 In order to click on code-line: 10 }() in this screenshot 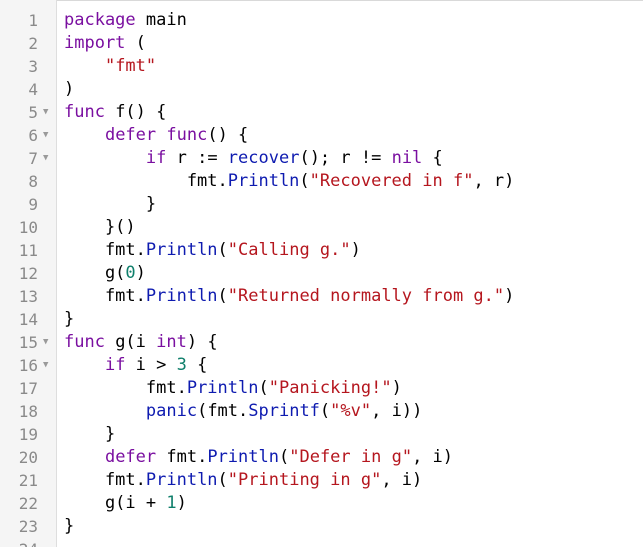, I will do `click(321, 227)`.